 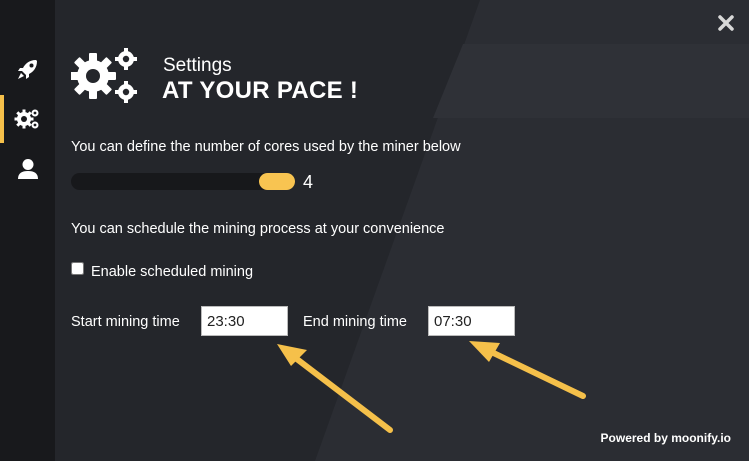 I want to click on page-subtitle: AT YOUR PACE !, so click(x=260, y=90).